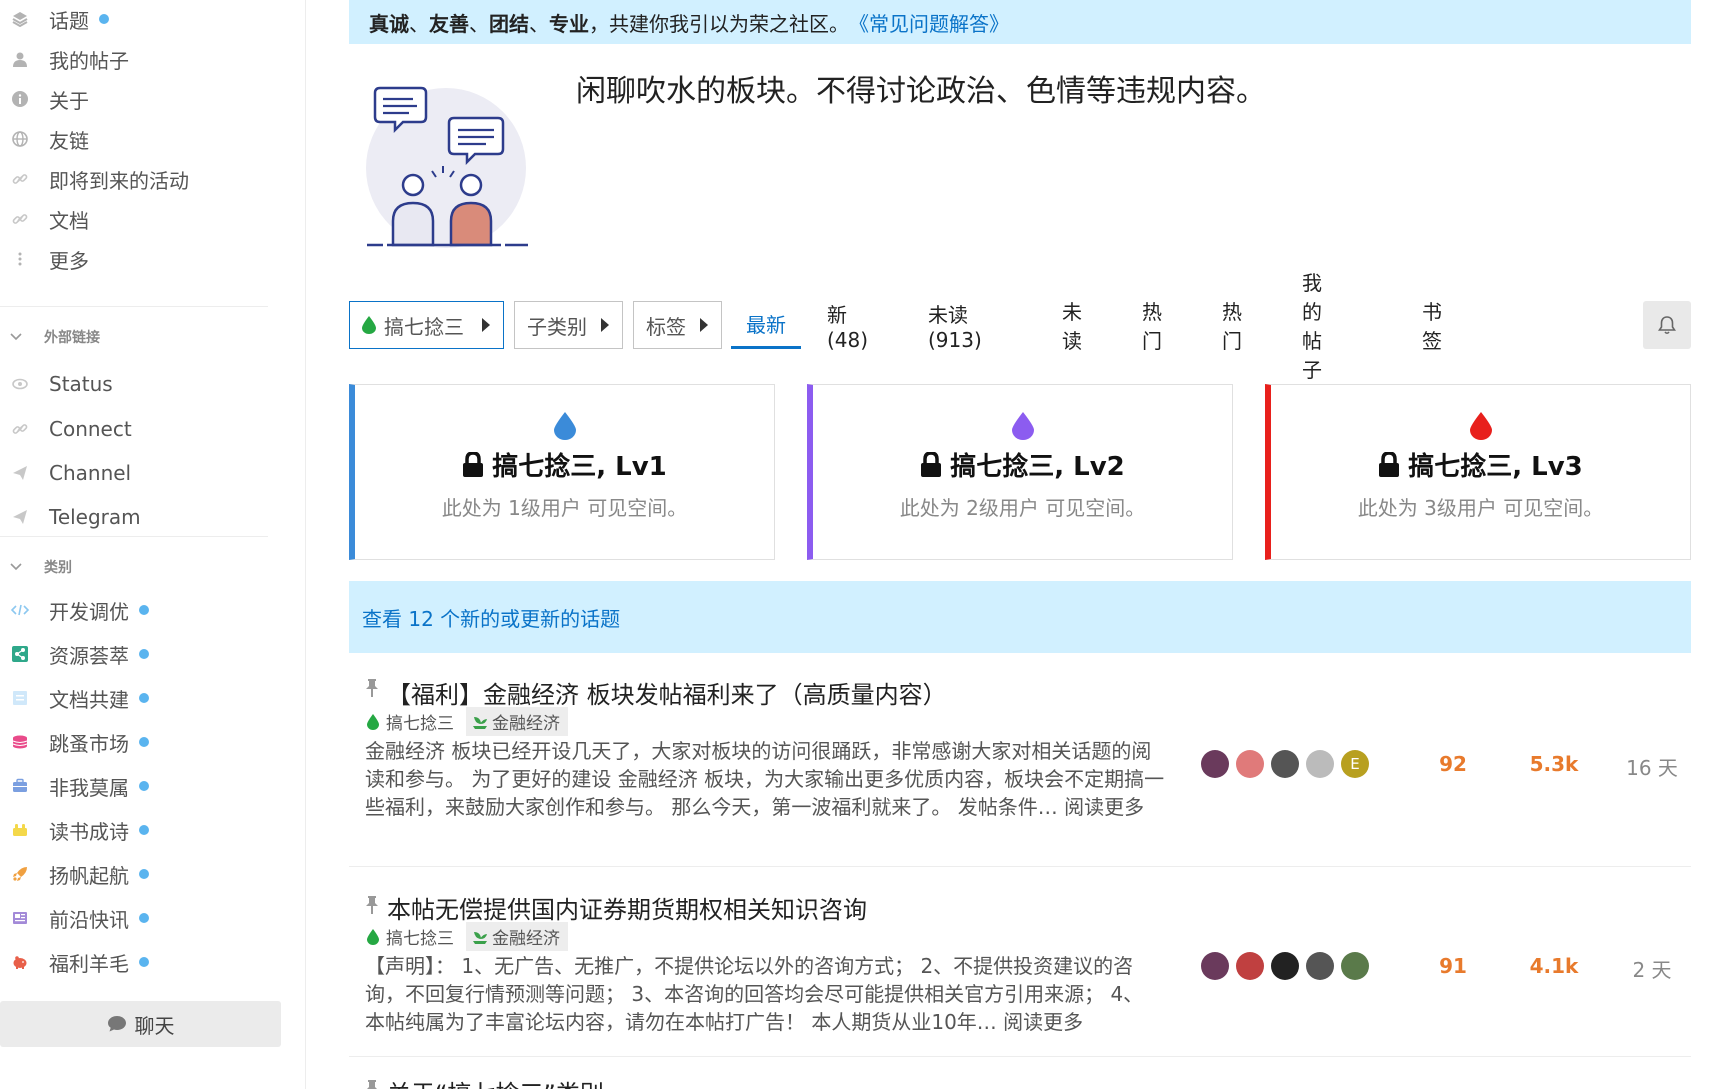 The height and width of the screenshot is (1089, 1713). I want to click on banner-bold-word: 专业, so click(569, 23).